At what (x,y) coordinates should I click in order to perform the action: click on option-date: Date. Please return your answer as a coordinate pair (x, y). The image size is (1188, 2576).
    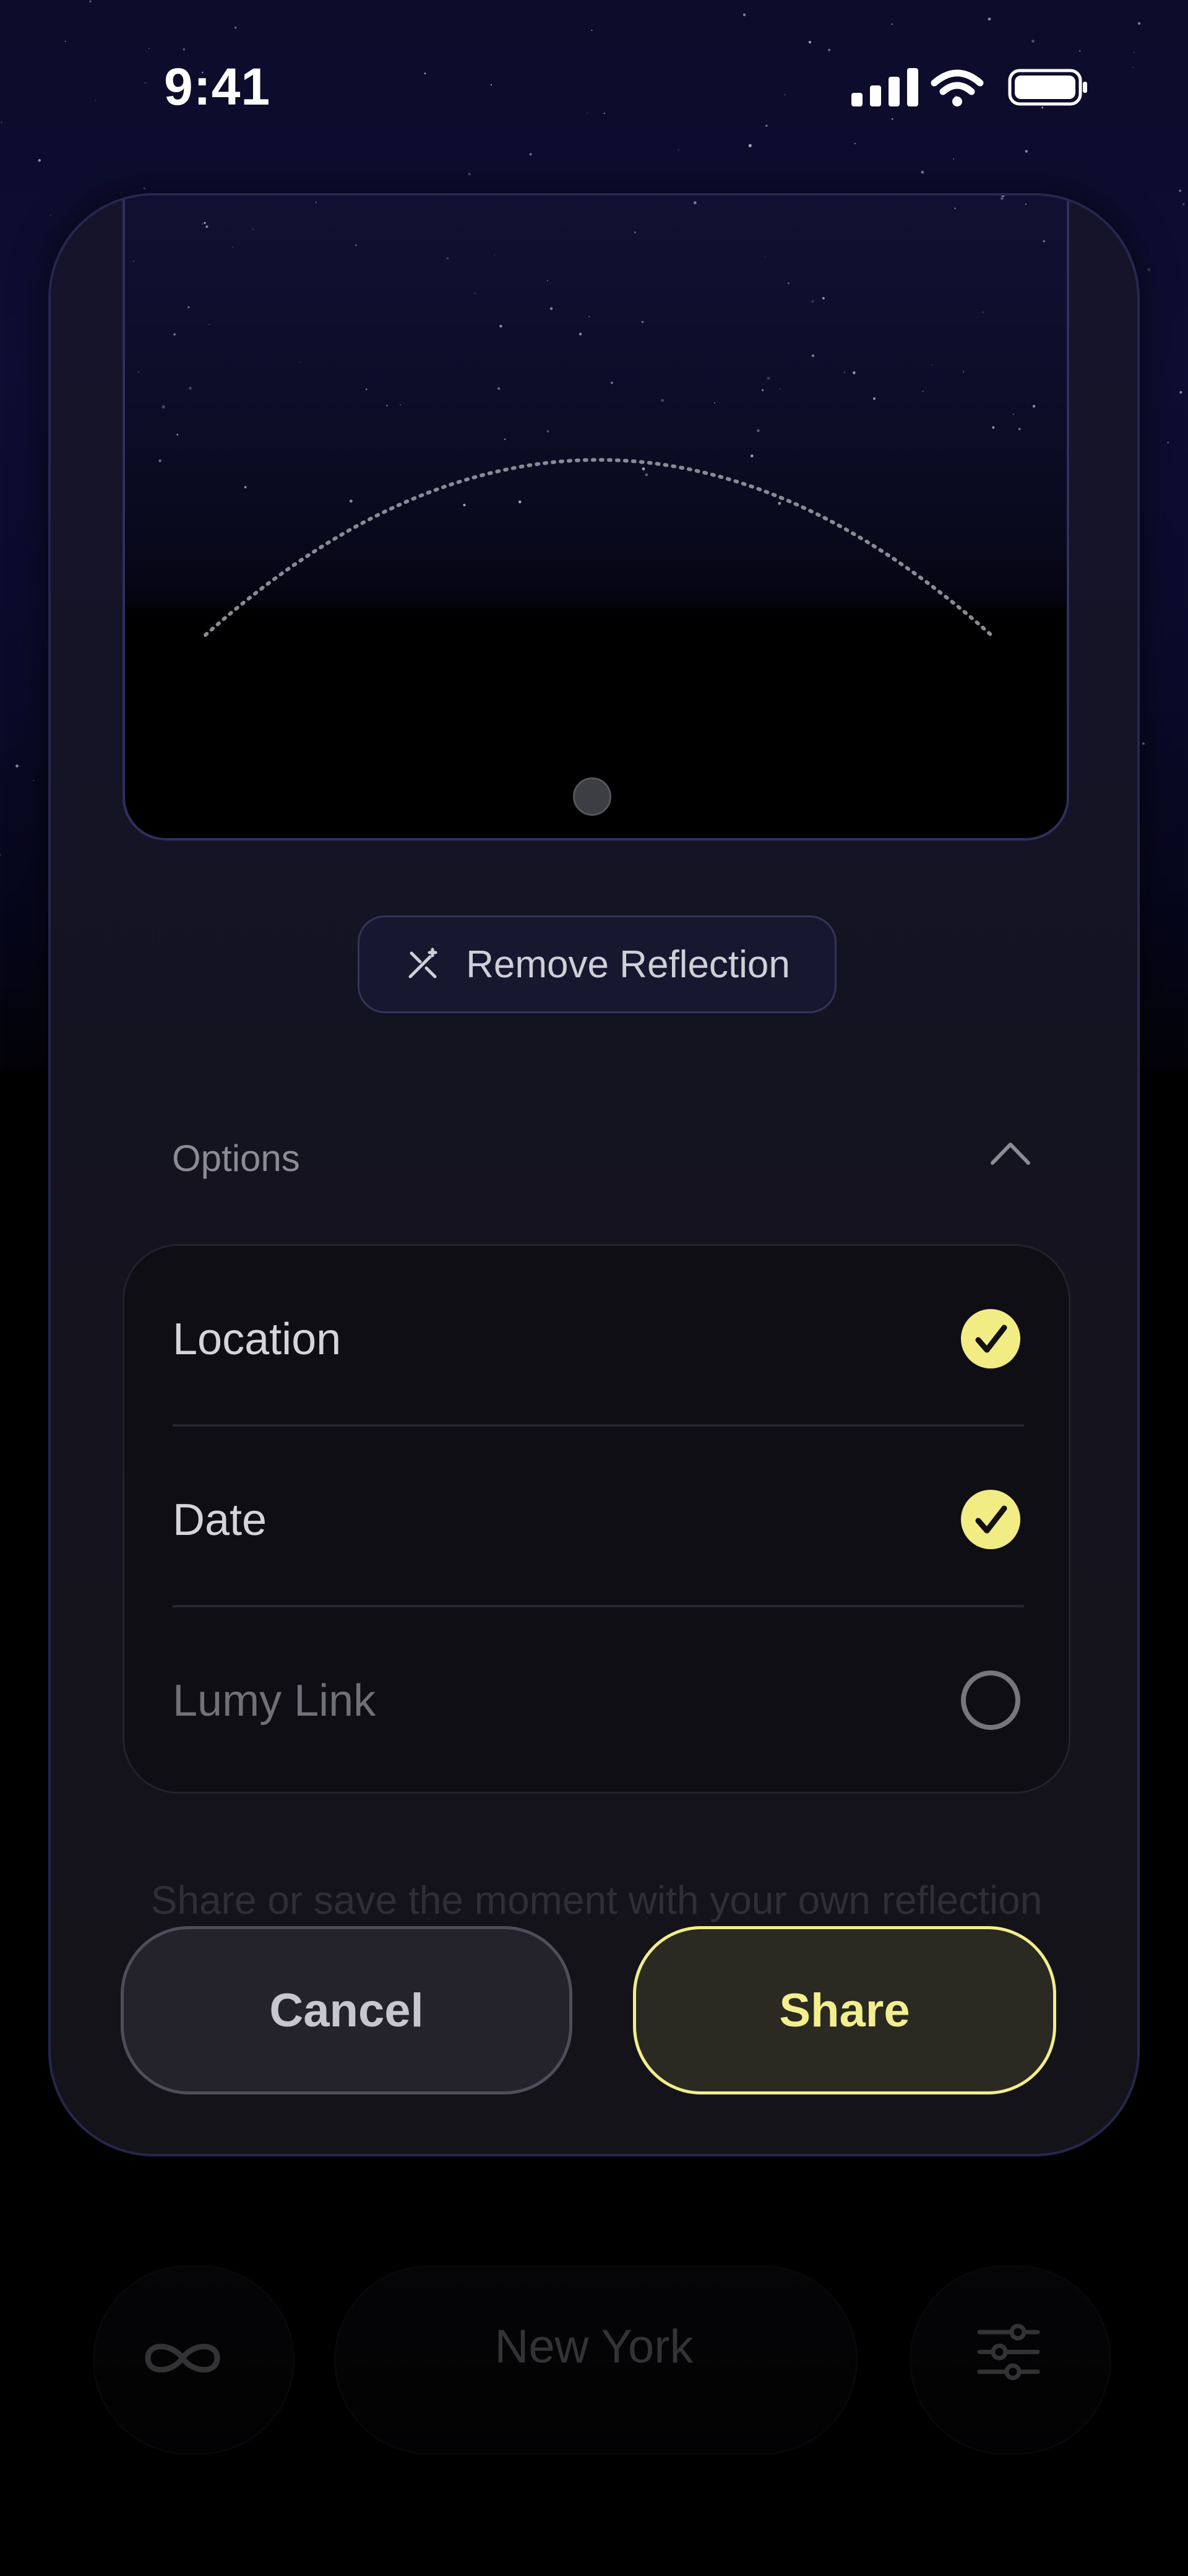
    Looking at the image, I should click on (598, 1516).